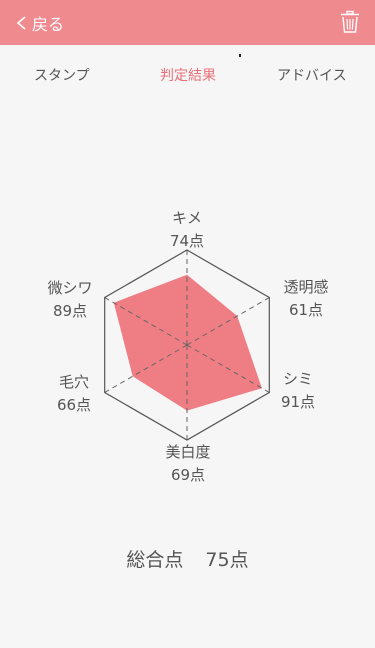 The width and height of the screenshot is (375, 648). What do you see at coordinates (62, 75) in the screenshot?
I see `tab-stamp: スタンプ` at bounding box center [62, 75].